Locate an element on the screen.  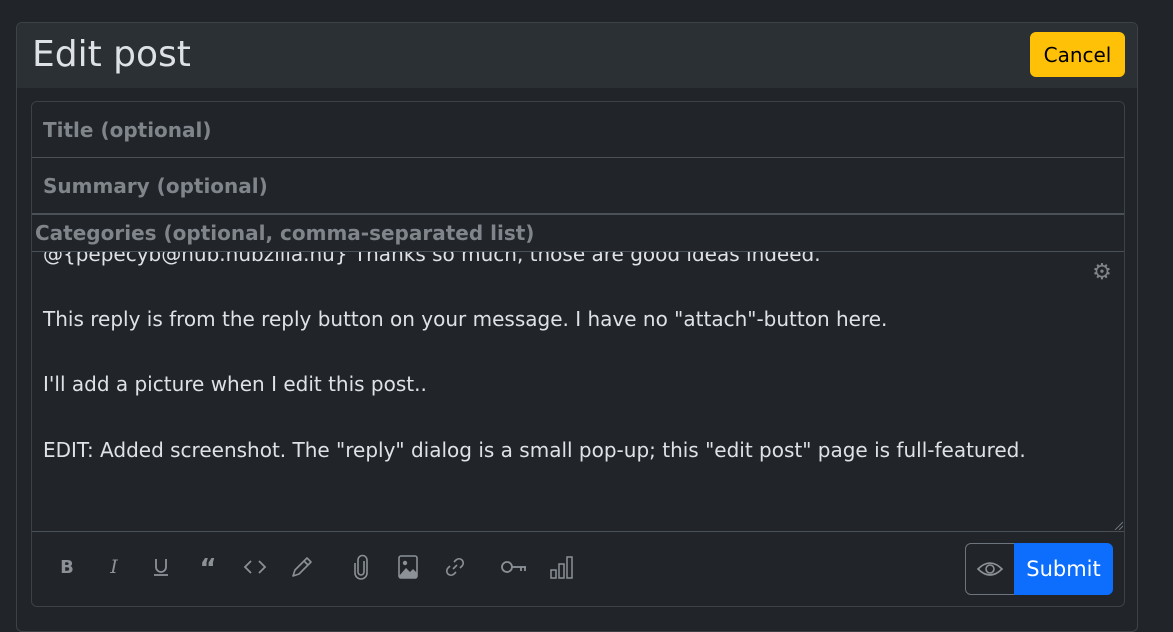
title-input is located at coordinates (578, 130).